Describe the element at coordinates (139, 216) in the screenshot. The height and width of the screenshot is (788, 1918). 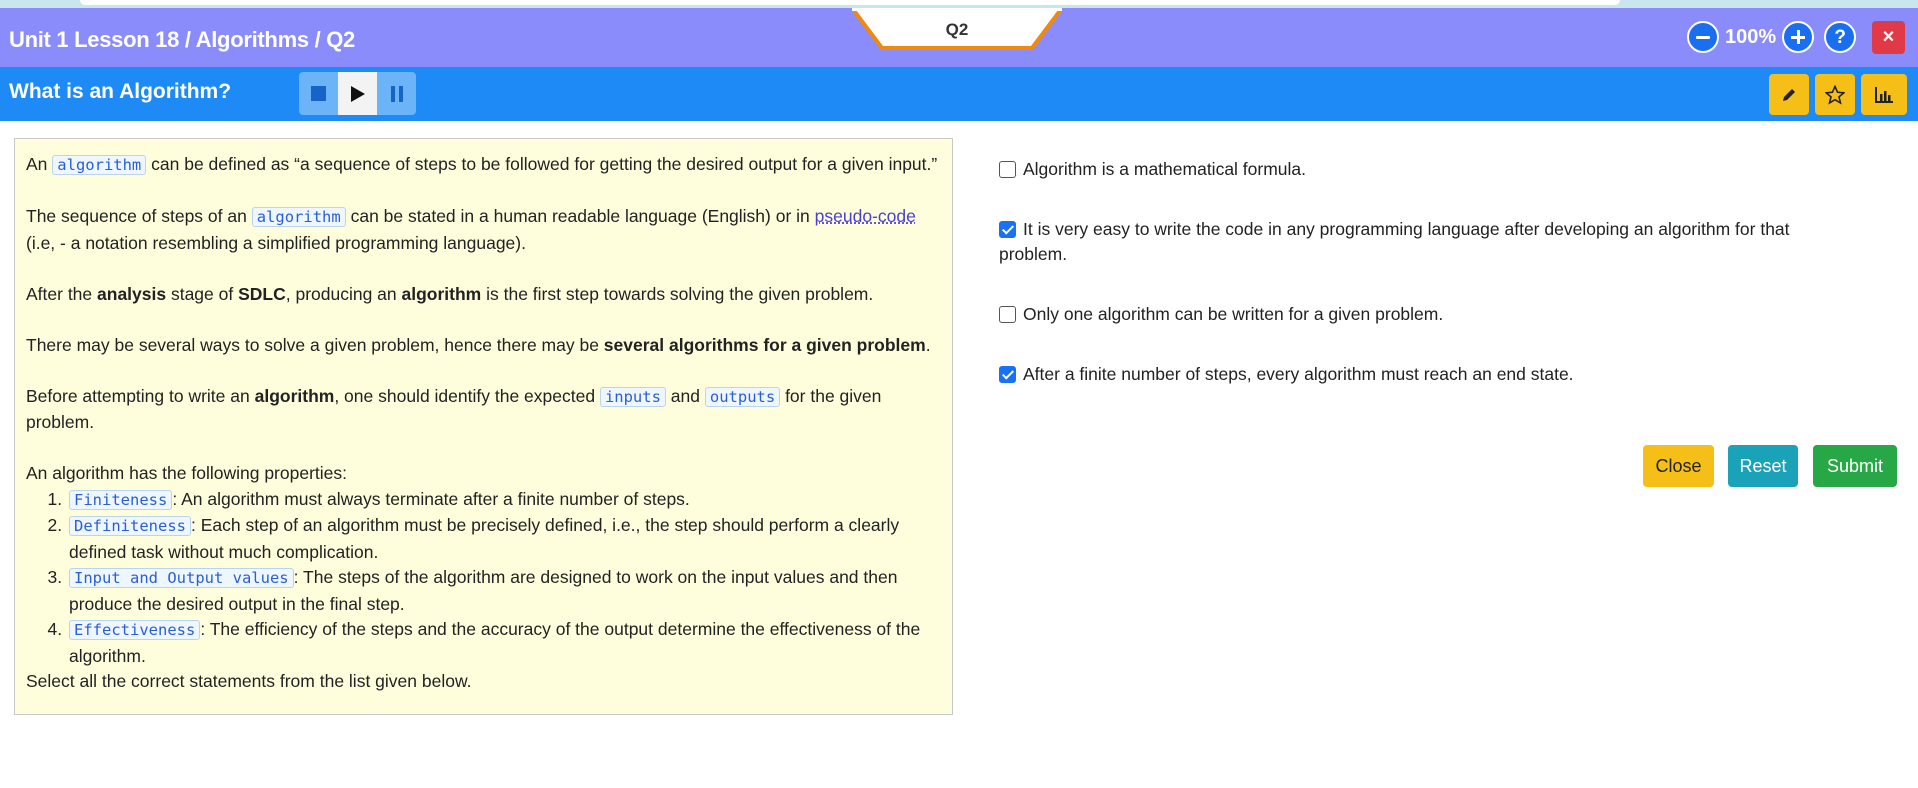
I see `text: The sequence of steps of an` at that location.